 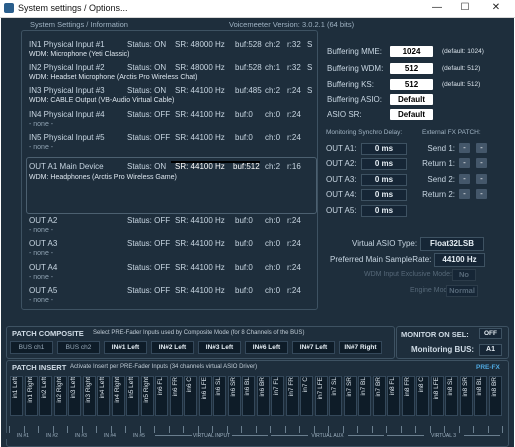 What do you see at coordinates (176, 396) in the screenshot?
I see `insert-channel-button: in6 FR` at bounding box center [176, 396].